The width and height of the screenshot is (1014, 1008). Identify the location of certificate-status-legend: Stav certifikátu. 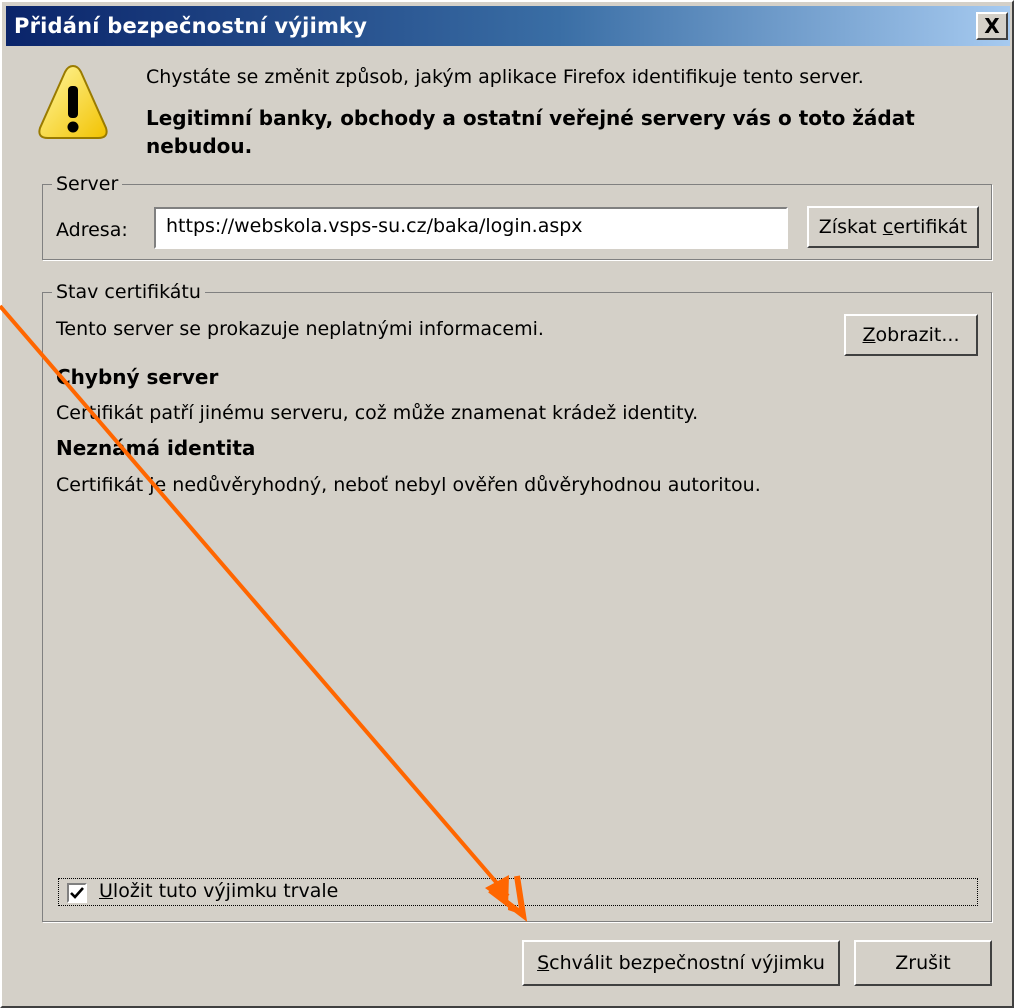
(128, 292).